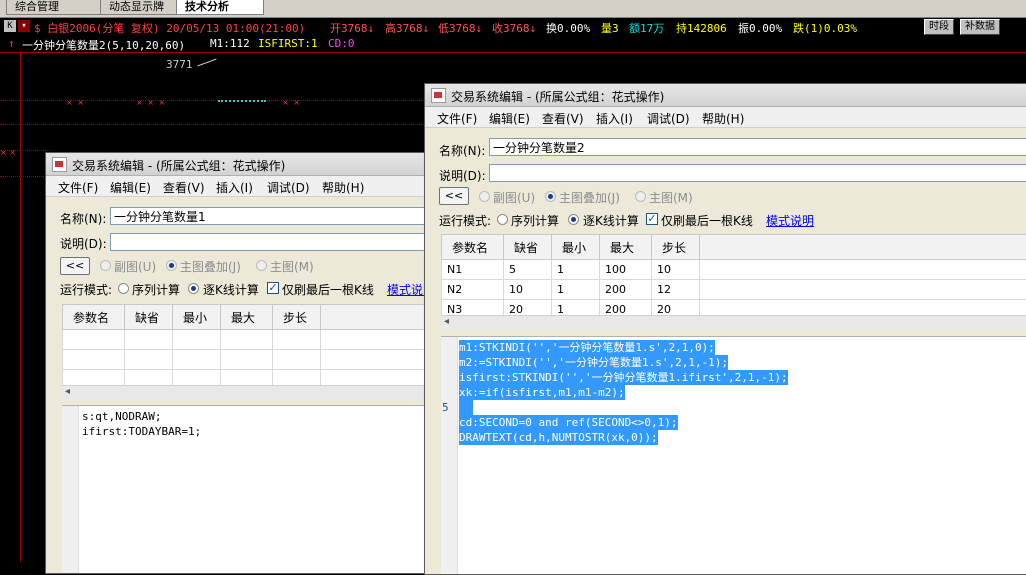  I want to click on k-button: K, so click(10, 26).